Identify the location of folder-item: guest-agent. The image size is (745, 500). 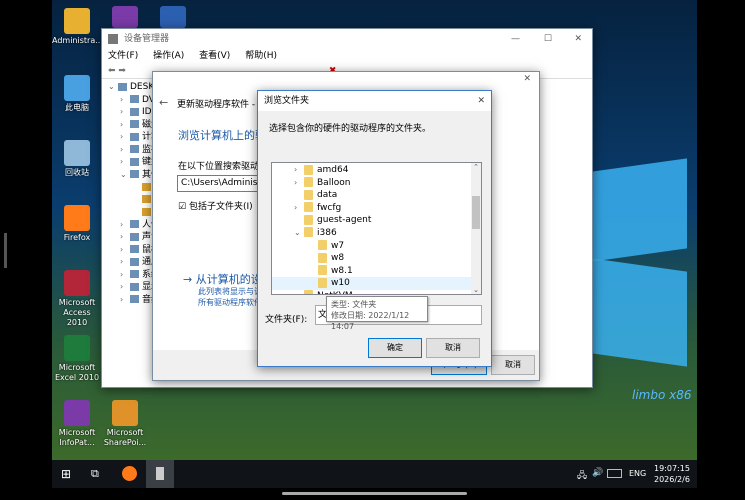
(376, 220).